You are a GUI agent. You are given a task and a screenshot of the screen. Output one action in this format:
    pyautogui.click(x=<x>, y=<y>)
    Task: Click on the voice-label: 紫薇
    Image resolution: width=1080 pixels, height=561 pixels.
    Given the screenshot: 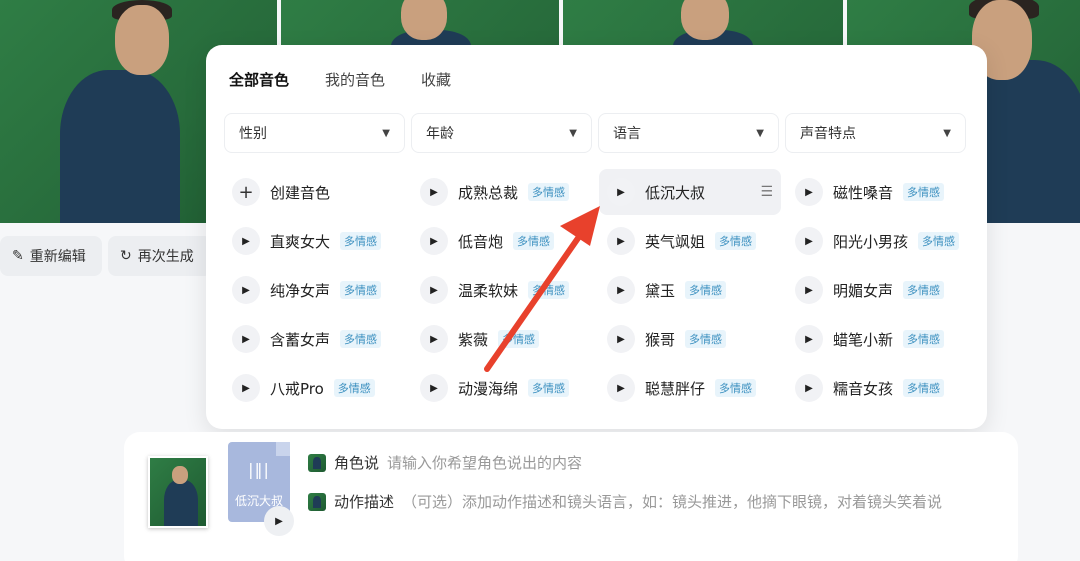 What is the action you would take?
    pyautogui.click(x=473, y=339)
    